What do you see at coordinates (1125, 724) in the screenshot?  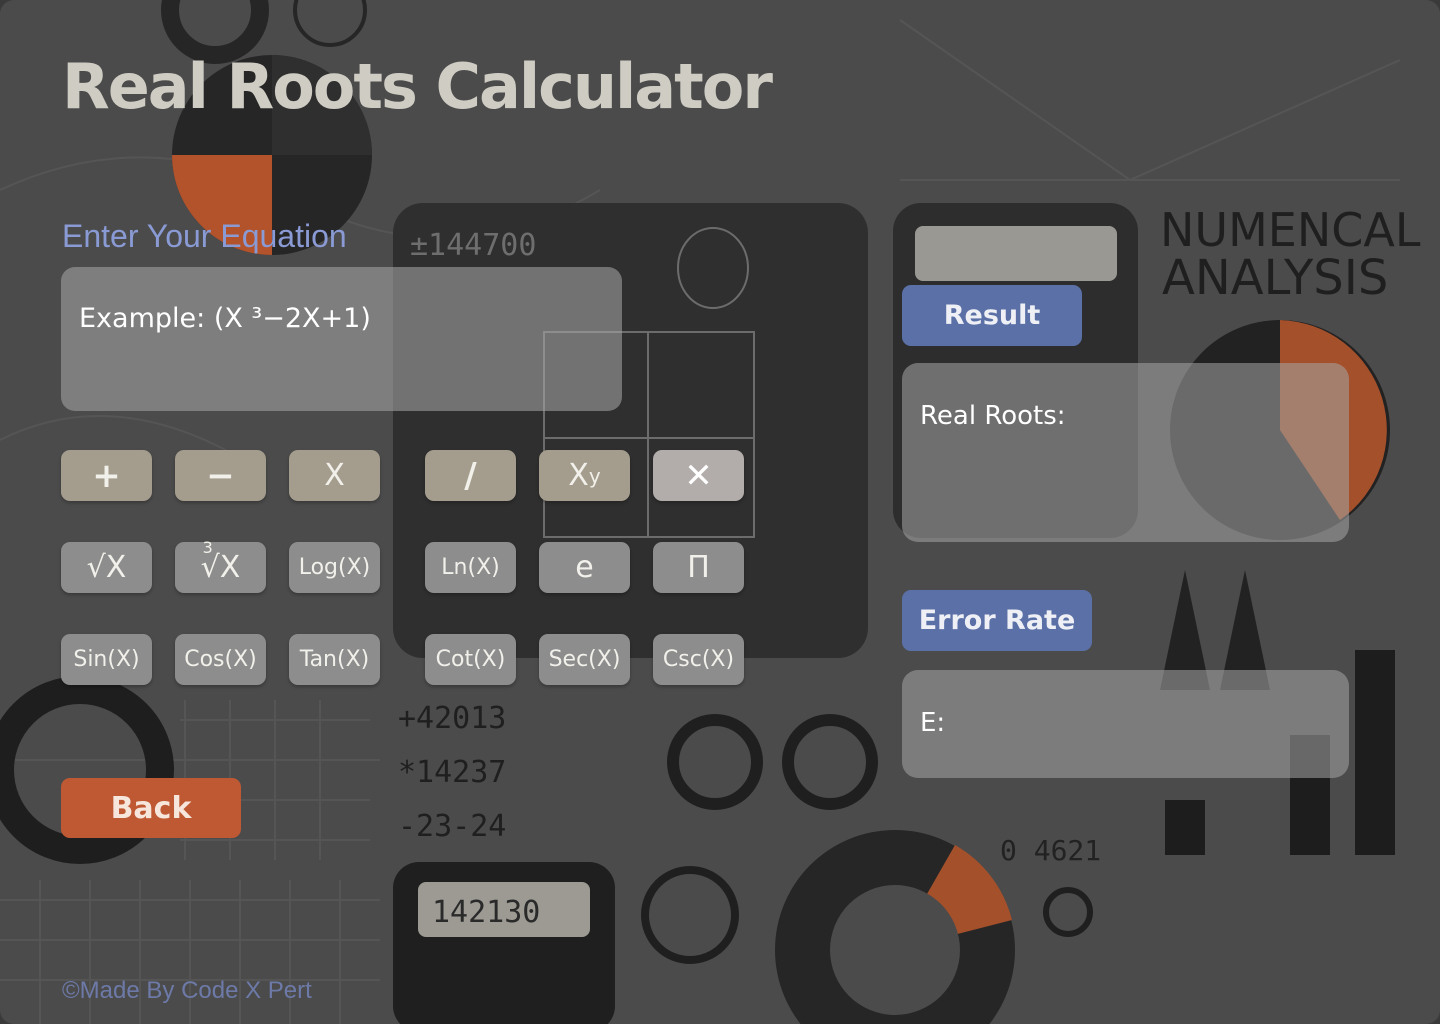 I see `error-output: E:` at bounding box center [1125, 724].